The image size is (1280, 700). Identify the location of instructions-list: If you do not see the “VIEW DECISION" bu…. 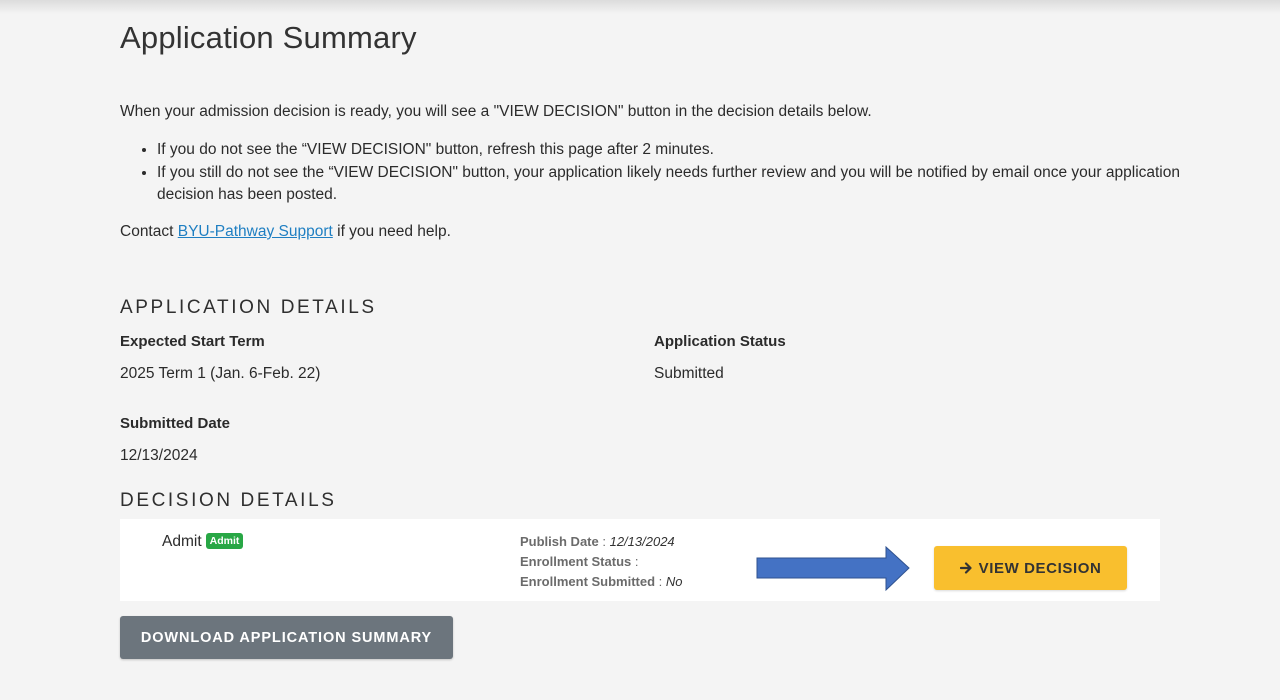
(653, 173).